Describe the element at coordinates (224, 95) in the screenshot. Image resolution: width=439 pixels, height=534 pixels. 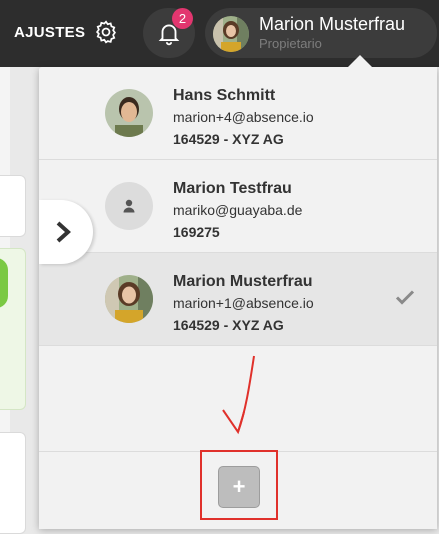
I see `account-name: Hans Schmitt` at that location.